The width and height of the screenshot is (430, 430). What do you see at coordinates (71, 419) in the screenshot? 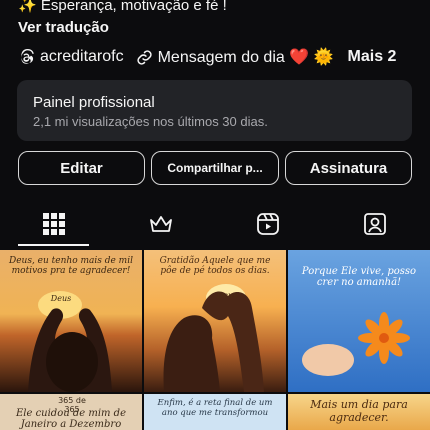
I see `post-caption: Ele cuidou de mim de Janeiro a Dezembro` at bounding box center [71, 419].